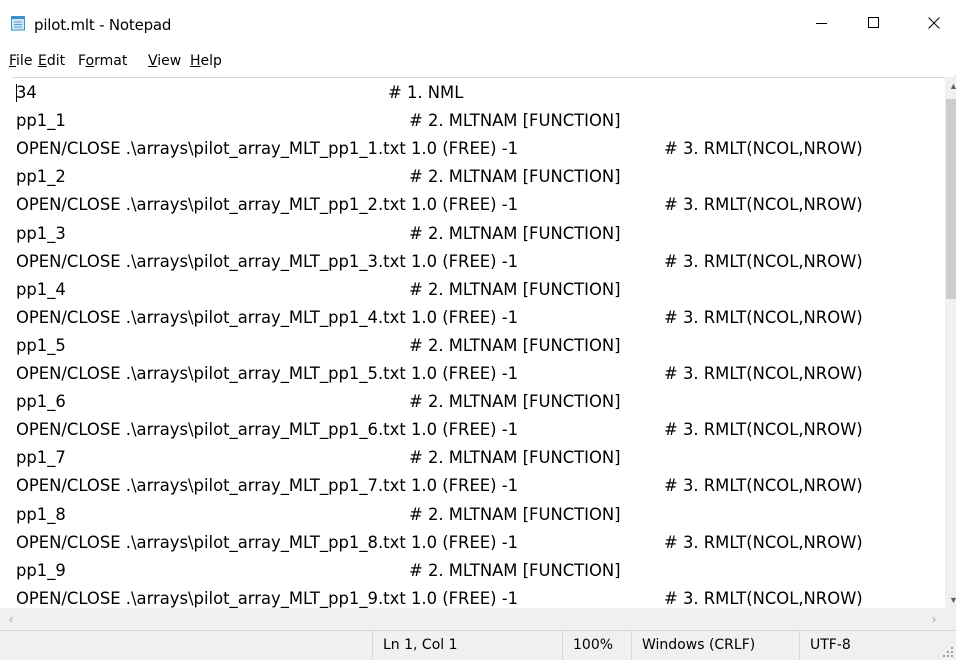 The width and height of the screenshot is (956, 660). I want to click on minimize-icon, so click(821, 23).